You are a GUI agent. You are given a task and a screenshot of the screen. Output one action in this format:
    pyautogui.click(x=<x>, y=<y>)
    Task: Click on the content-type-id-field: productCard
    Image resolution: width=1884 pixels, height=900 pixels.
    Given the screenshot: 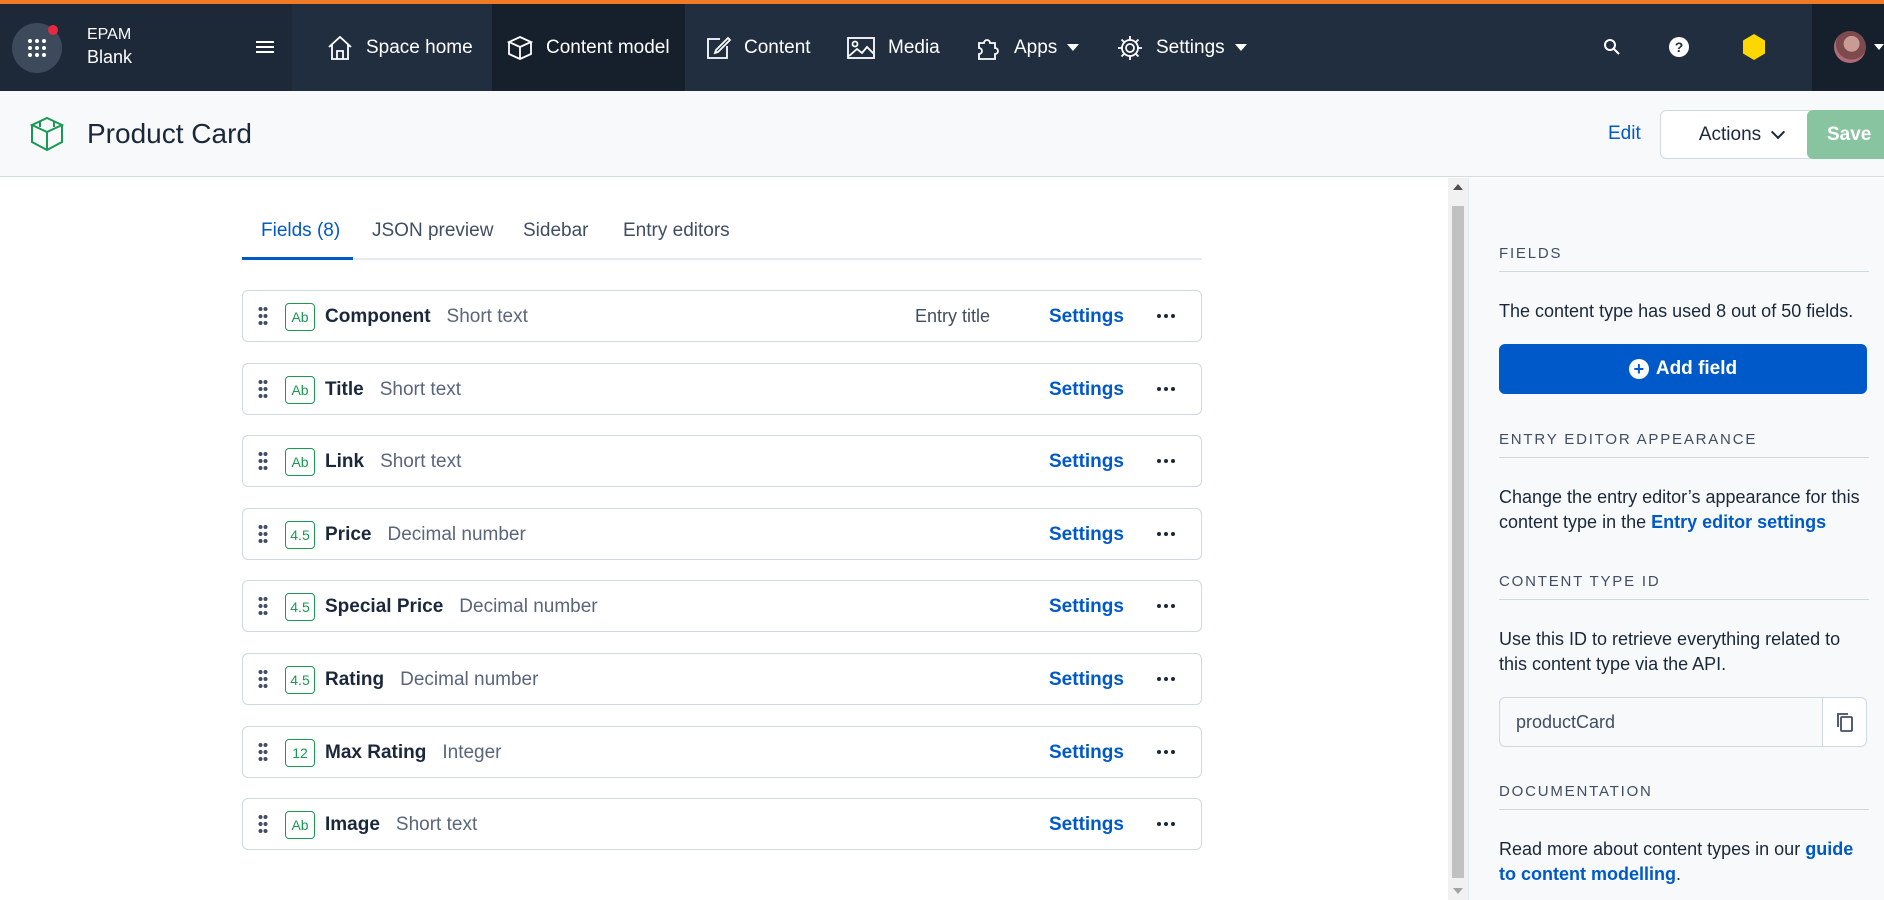 What is the action you would take?
    pyautogui.click(x=1683, y=722)
    